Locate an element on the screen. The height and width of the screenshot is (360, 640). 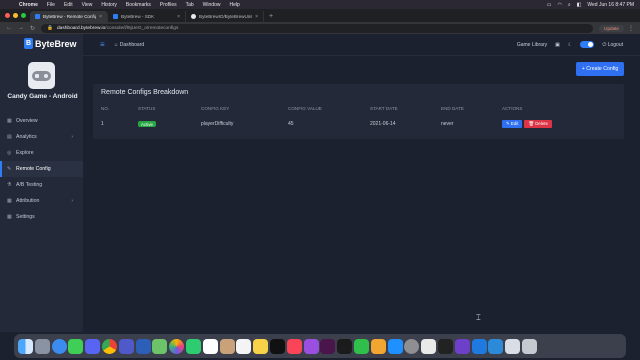
spotlight-icon: ⌕ is located at coordinates (569, 5).